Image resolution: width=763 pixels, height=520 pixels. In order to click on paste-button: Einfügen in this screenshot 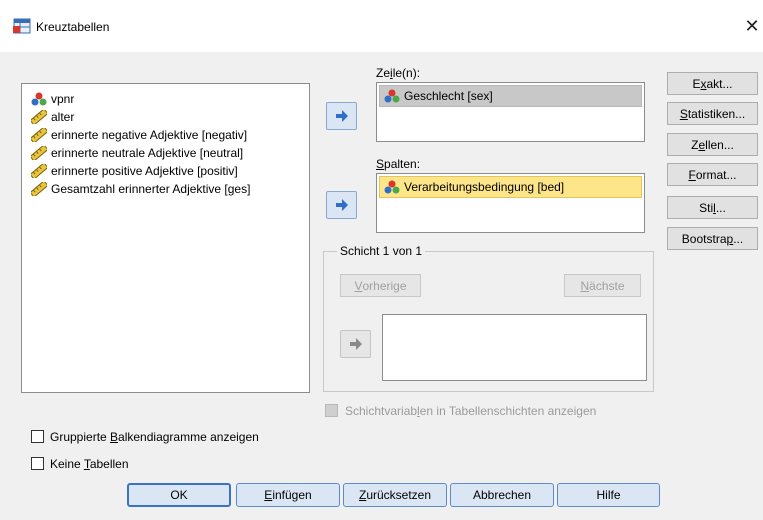, I will do `click(288, 495)`.